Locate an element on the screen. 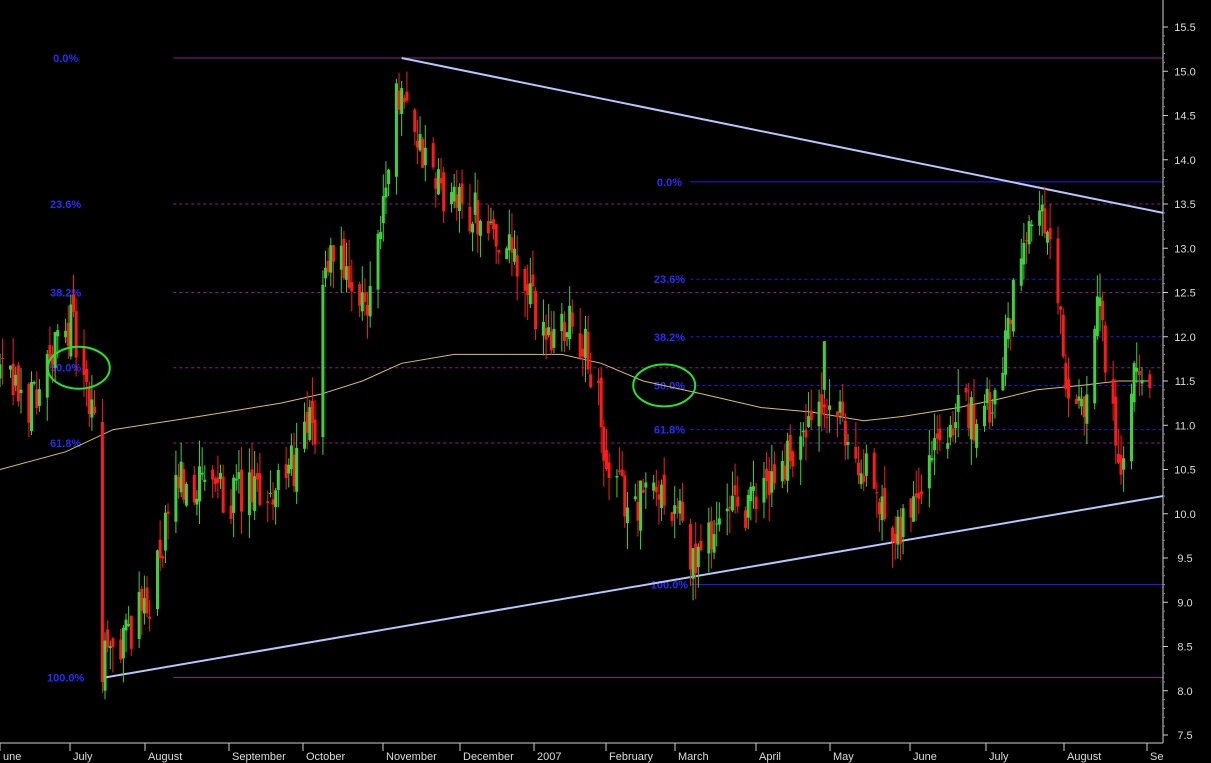  fib-level-label: 0.0% is located at coordinates (669, 183).